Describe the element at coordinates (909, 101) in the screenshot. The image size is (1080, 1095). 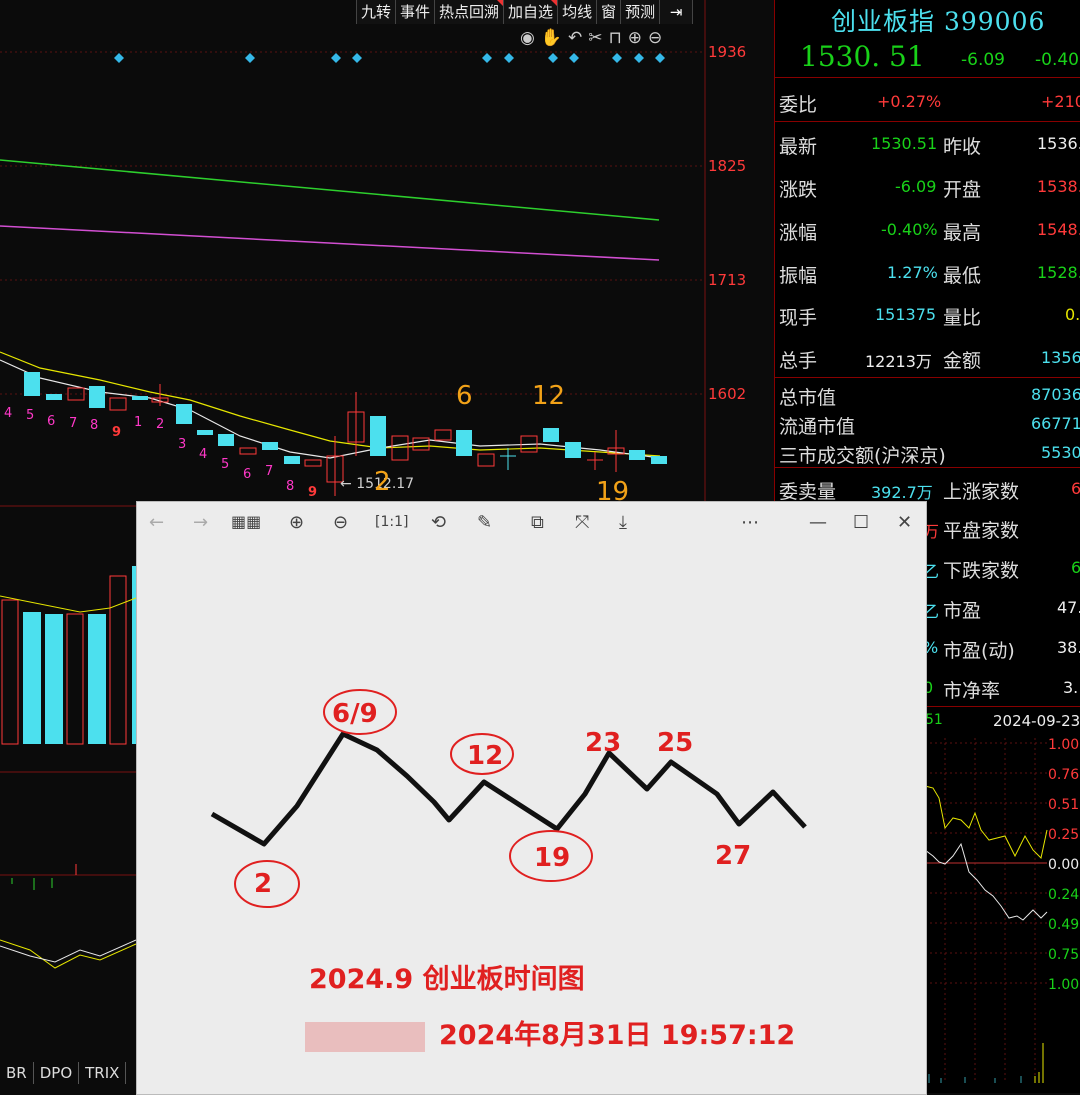
I see `quote-value: +0.27%` at that location.